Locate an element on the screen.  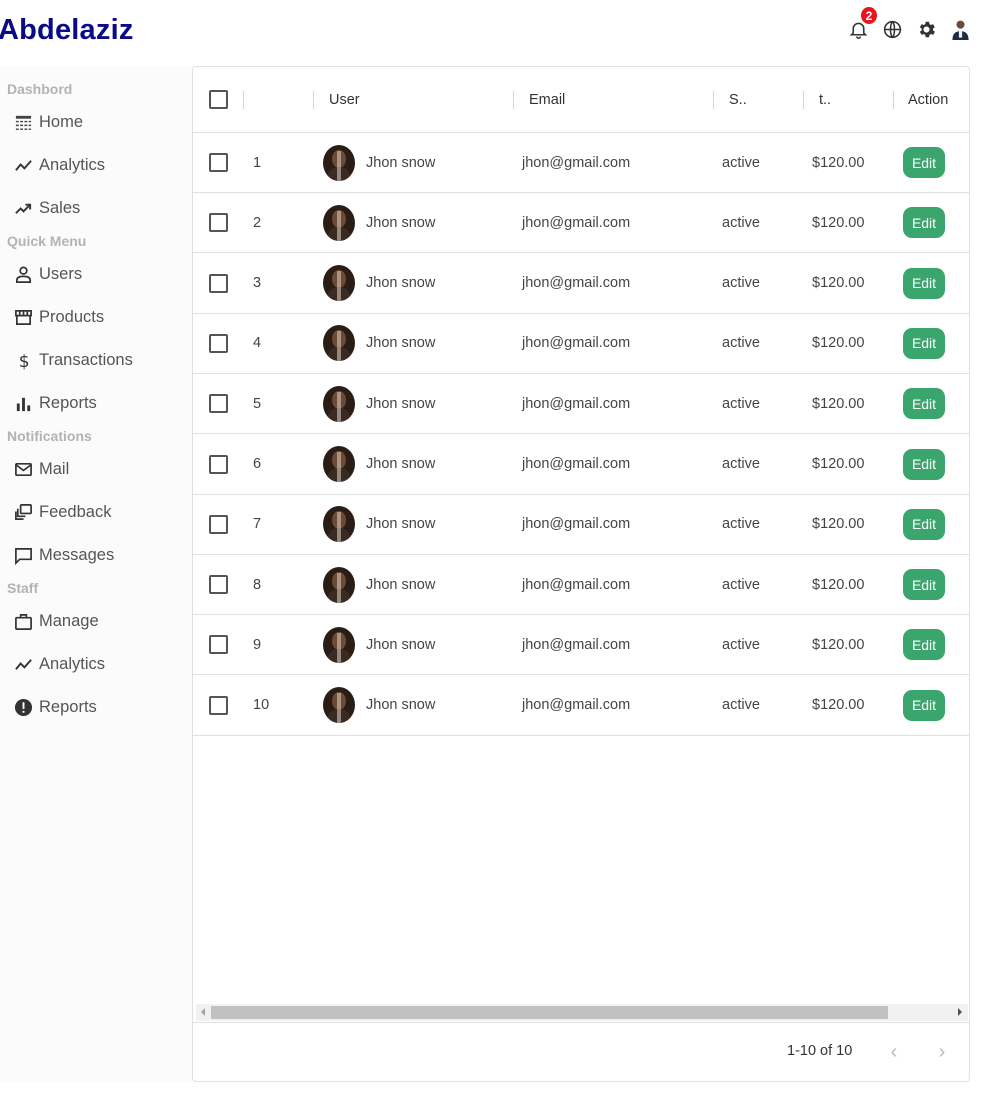
user-avatar is located at coordinates (960, 29).